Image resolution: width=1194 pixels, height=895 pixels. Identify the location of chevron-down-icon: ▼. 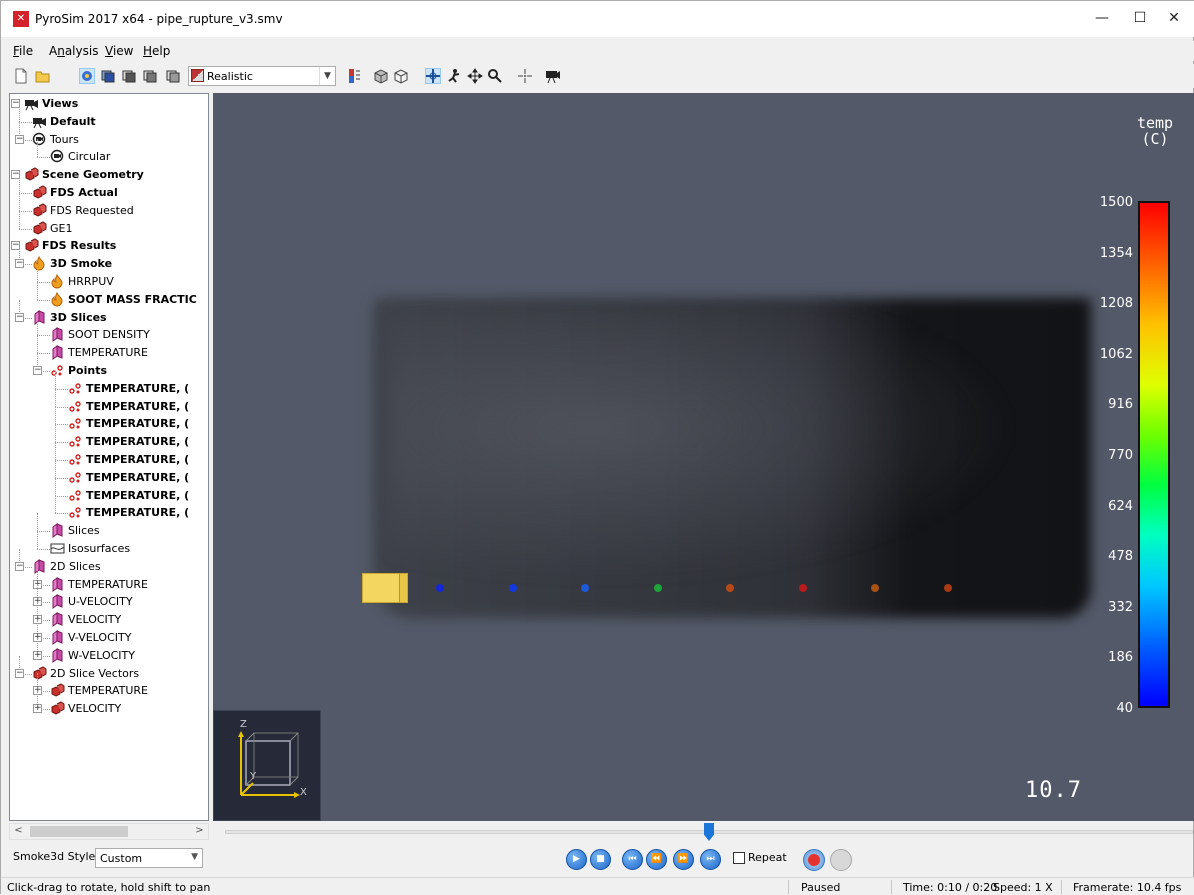
(194, 857).